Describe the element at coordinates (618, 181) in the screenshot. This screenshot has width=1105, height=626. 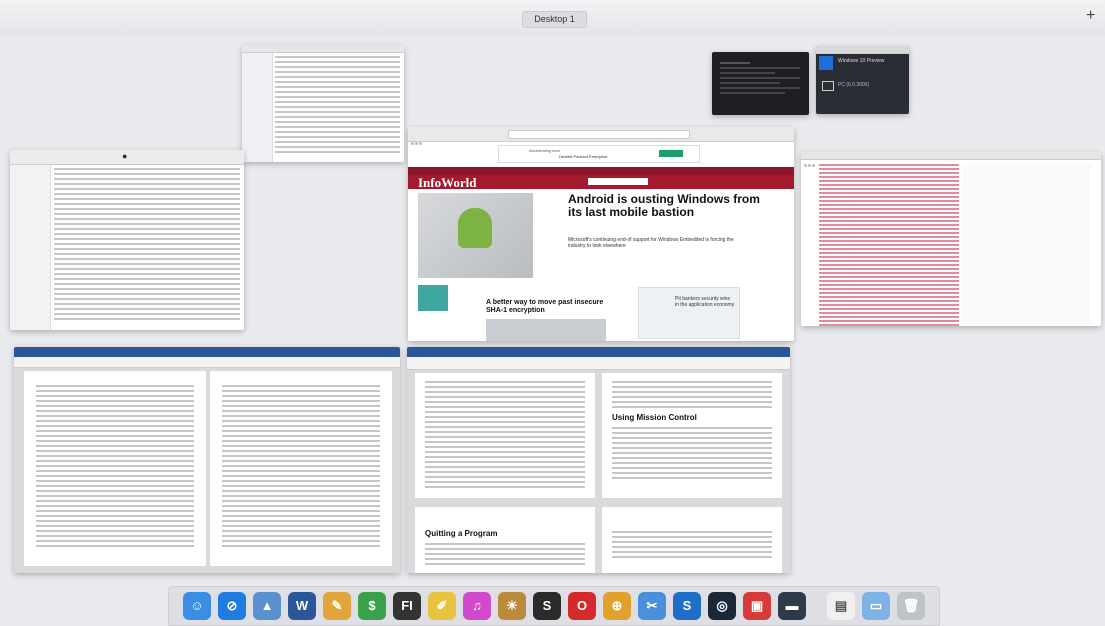
I see `site-search` at that location.